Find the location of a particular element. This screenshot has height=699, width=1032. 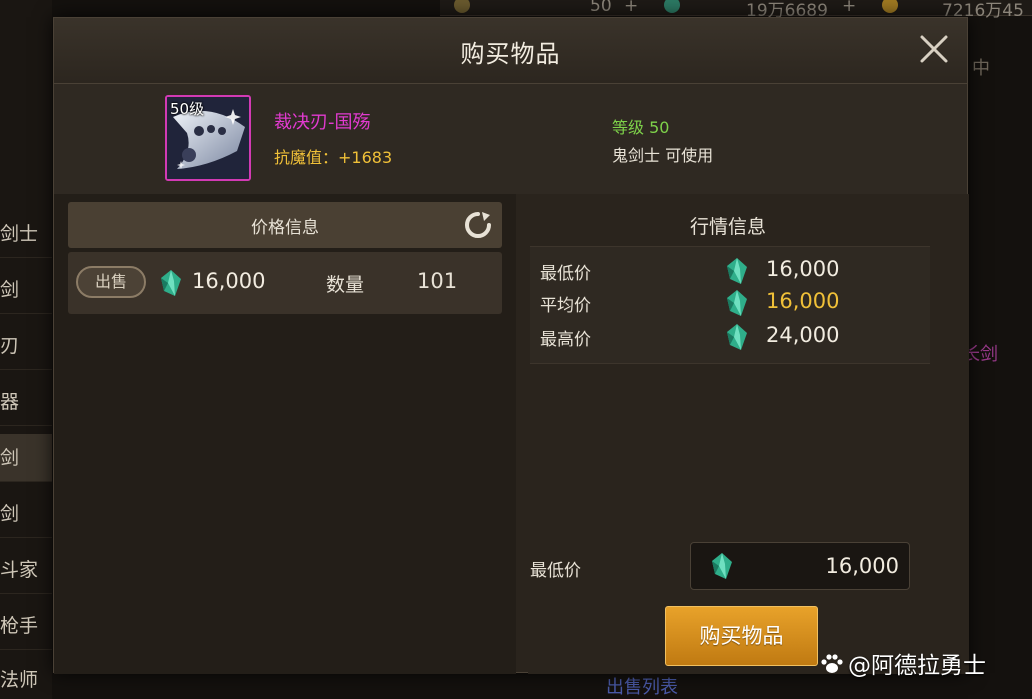

coin-icon is located at coordinates (890, 6).